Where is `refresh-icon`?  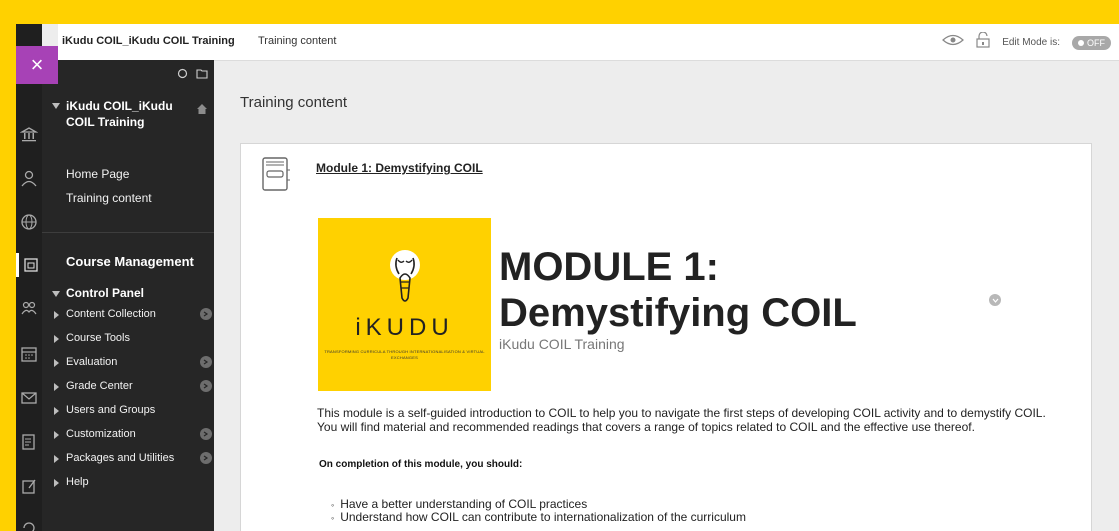 refresh-icon is located at coordinates (29, 523).